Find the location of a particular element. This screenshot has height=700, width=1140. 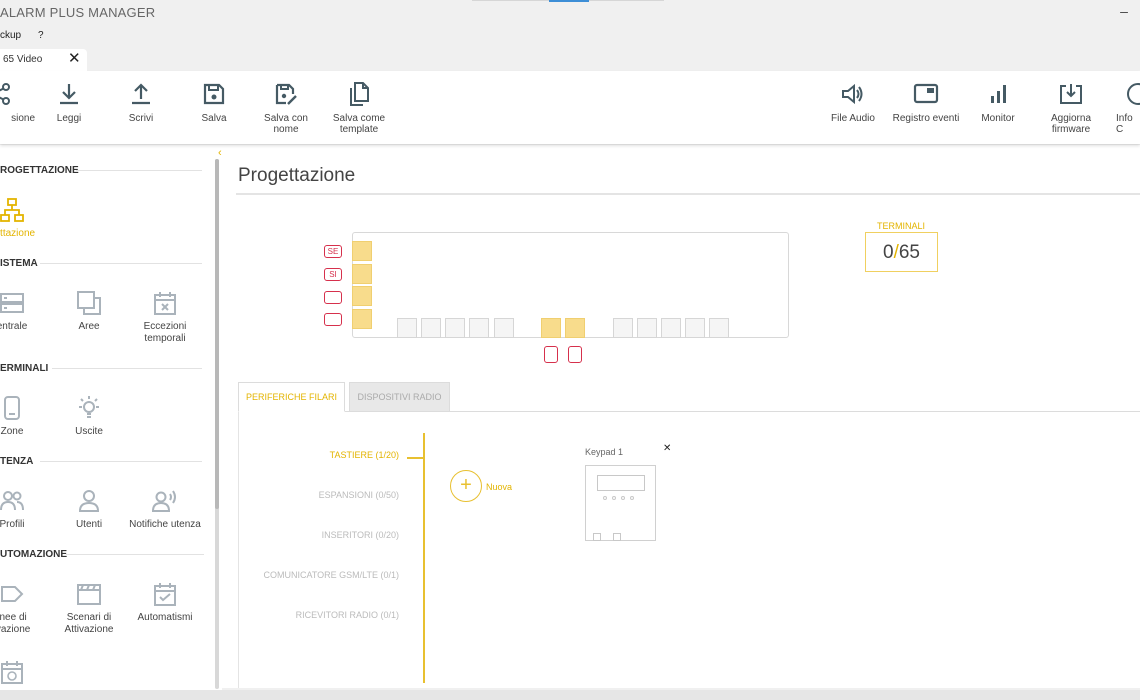

sidebar-item-profili: Profili is located at coordinates (26, 509).